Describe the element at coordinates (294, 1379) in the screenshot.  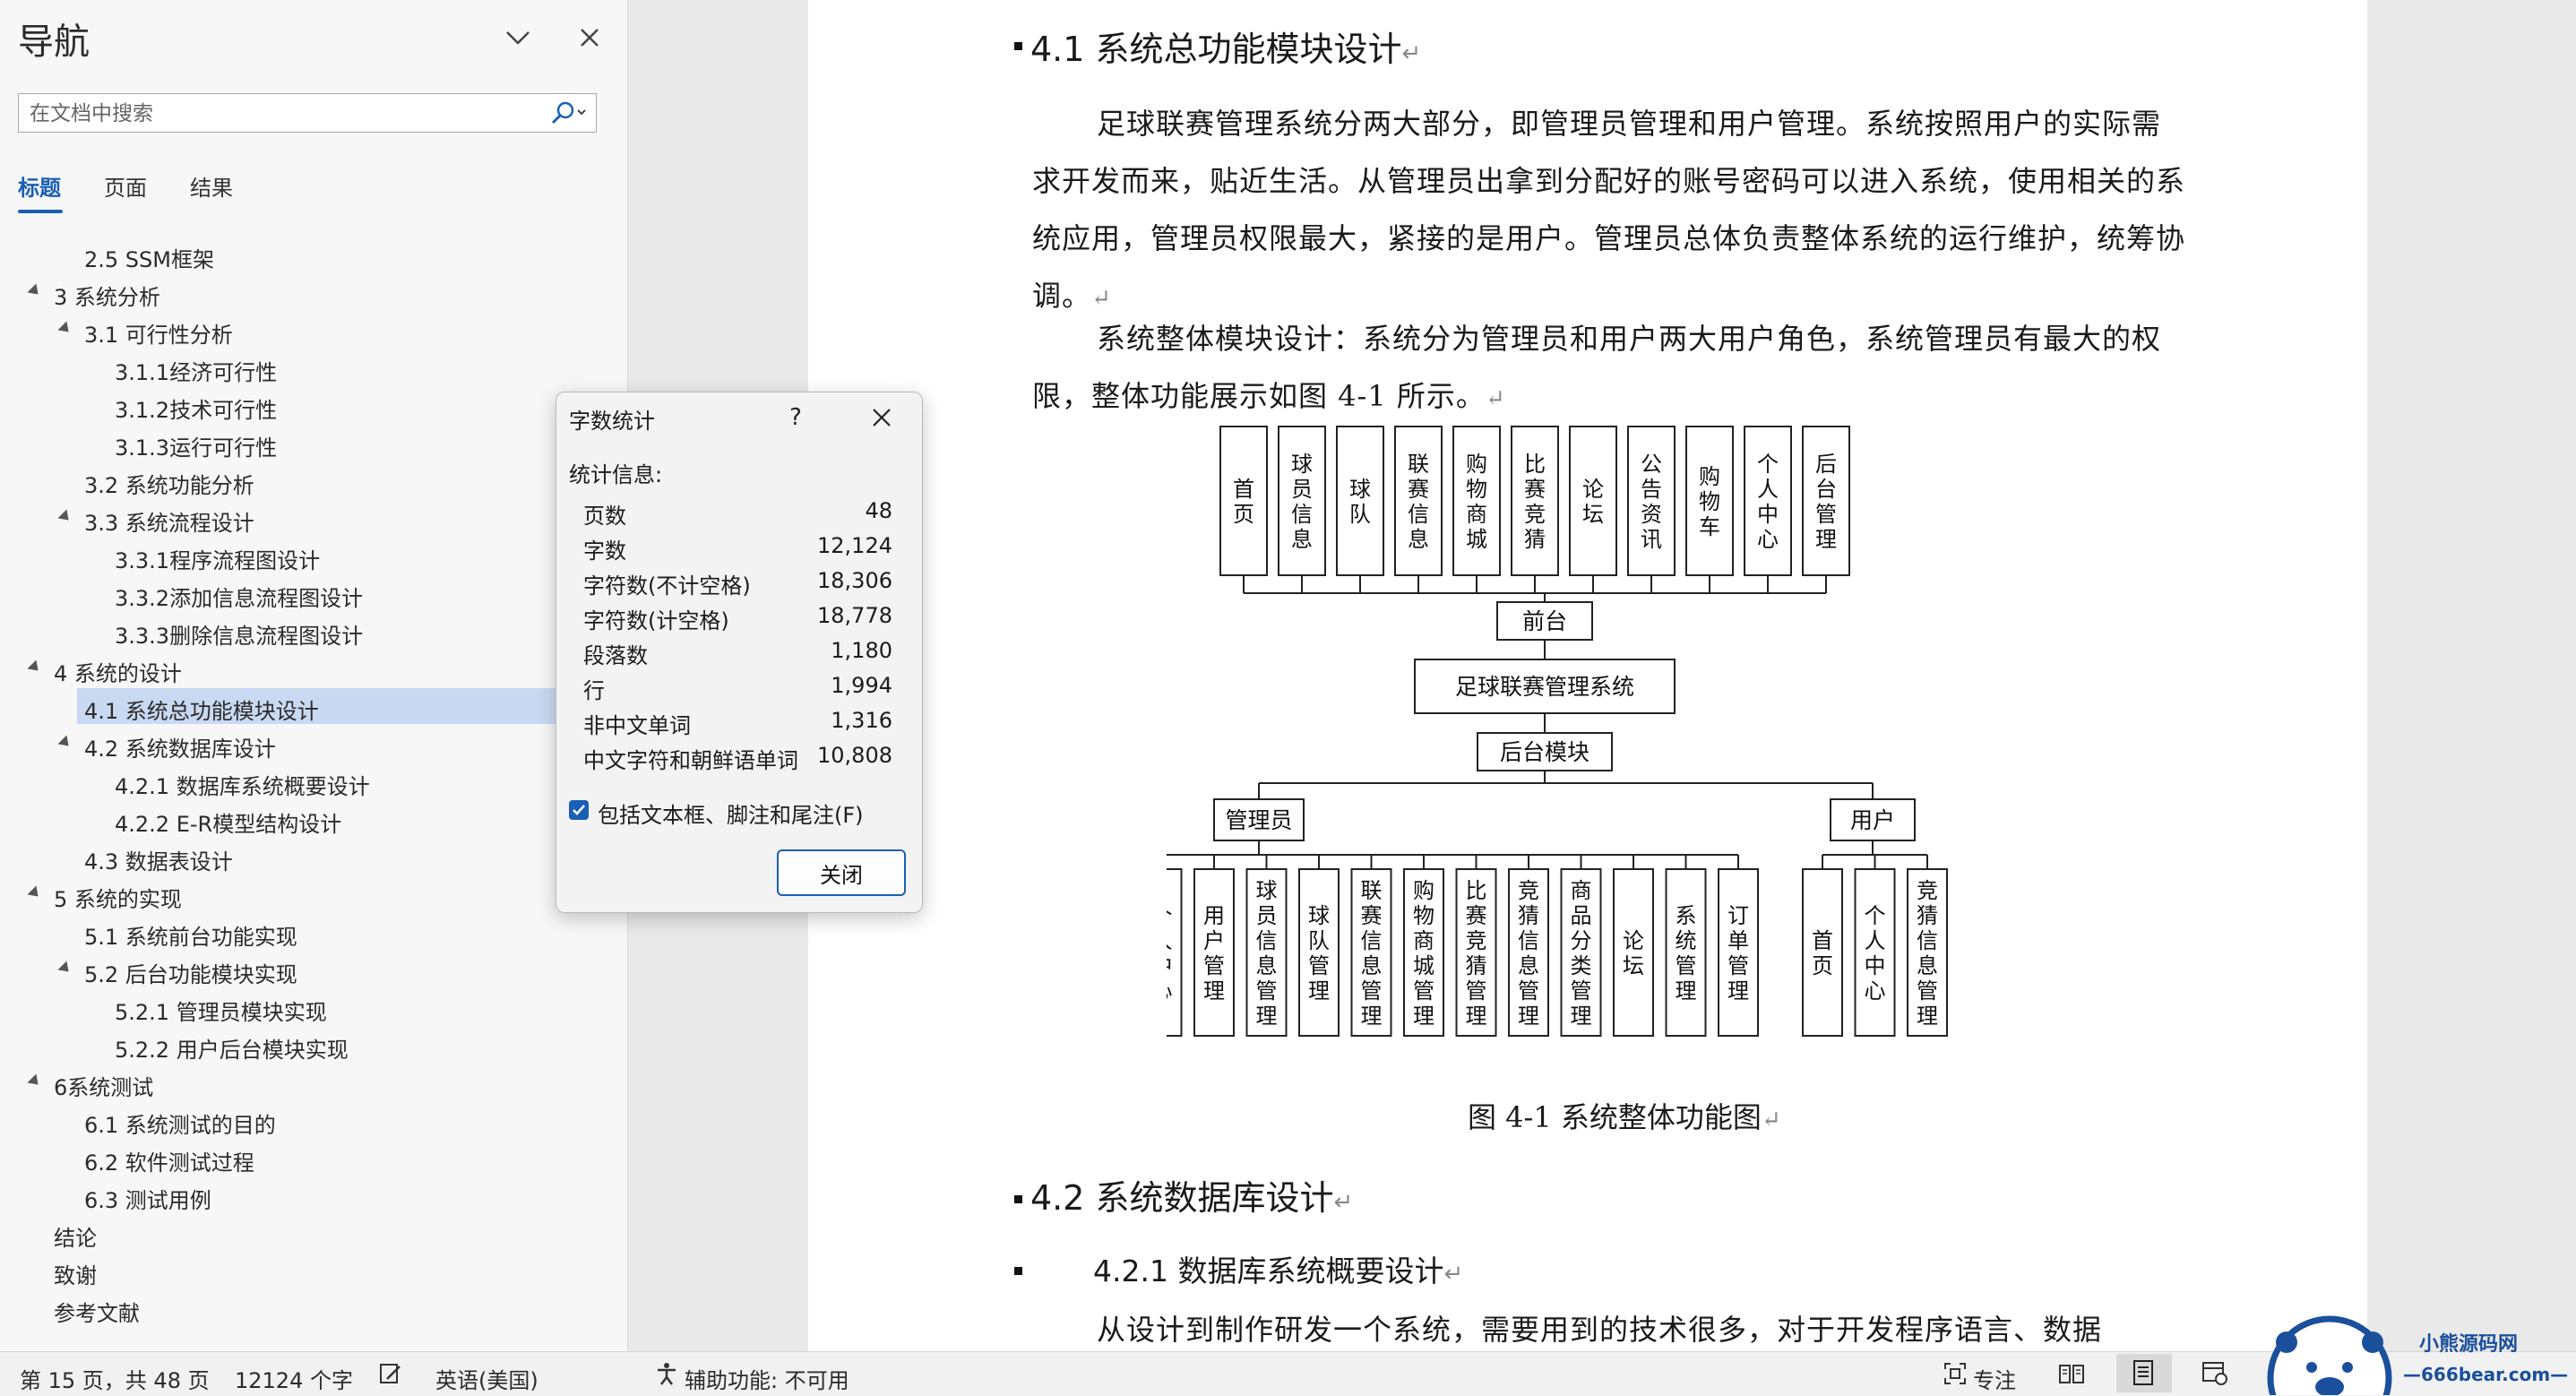
I see `word-count: 12124 个字` at that location.